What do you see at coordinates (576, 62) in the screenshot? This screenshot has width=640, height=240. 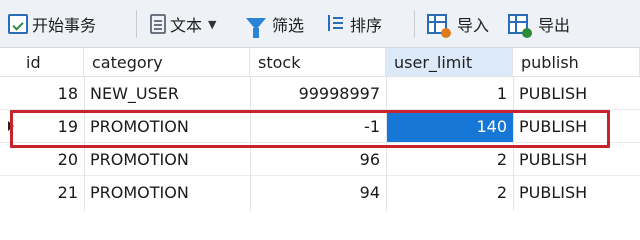 I see `column-header-publish: publish` at bounding box center [576, 62].